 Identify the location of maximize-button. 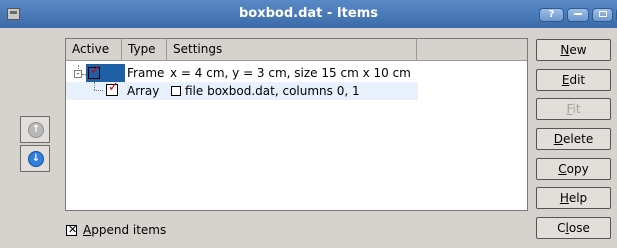
(602, 15).